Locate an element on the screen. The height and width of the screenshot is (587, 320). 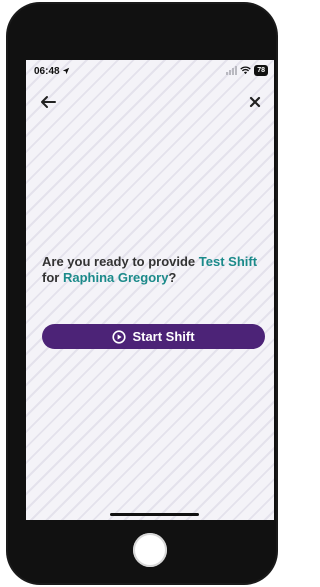
status-time-group: 06:48 is located at coordinates (52, 71).